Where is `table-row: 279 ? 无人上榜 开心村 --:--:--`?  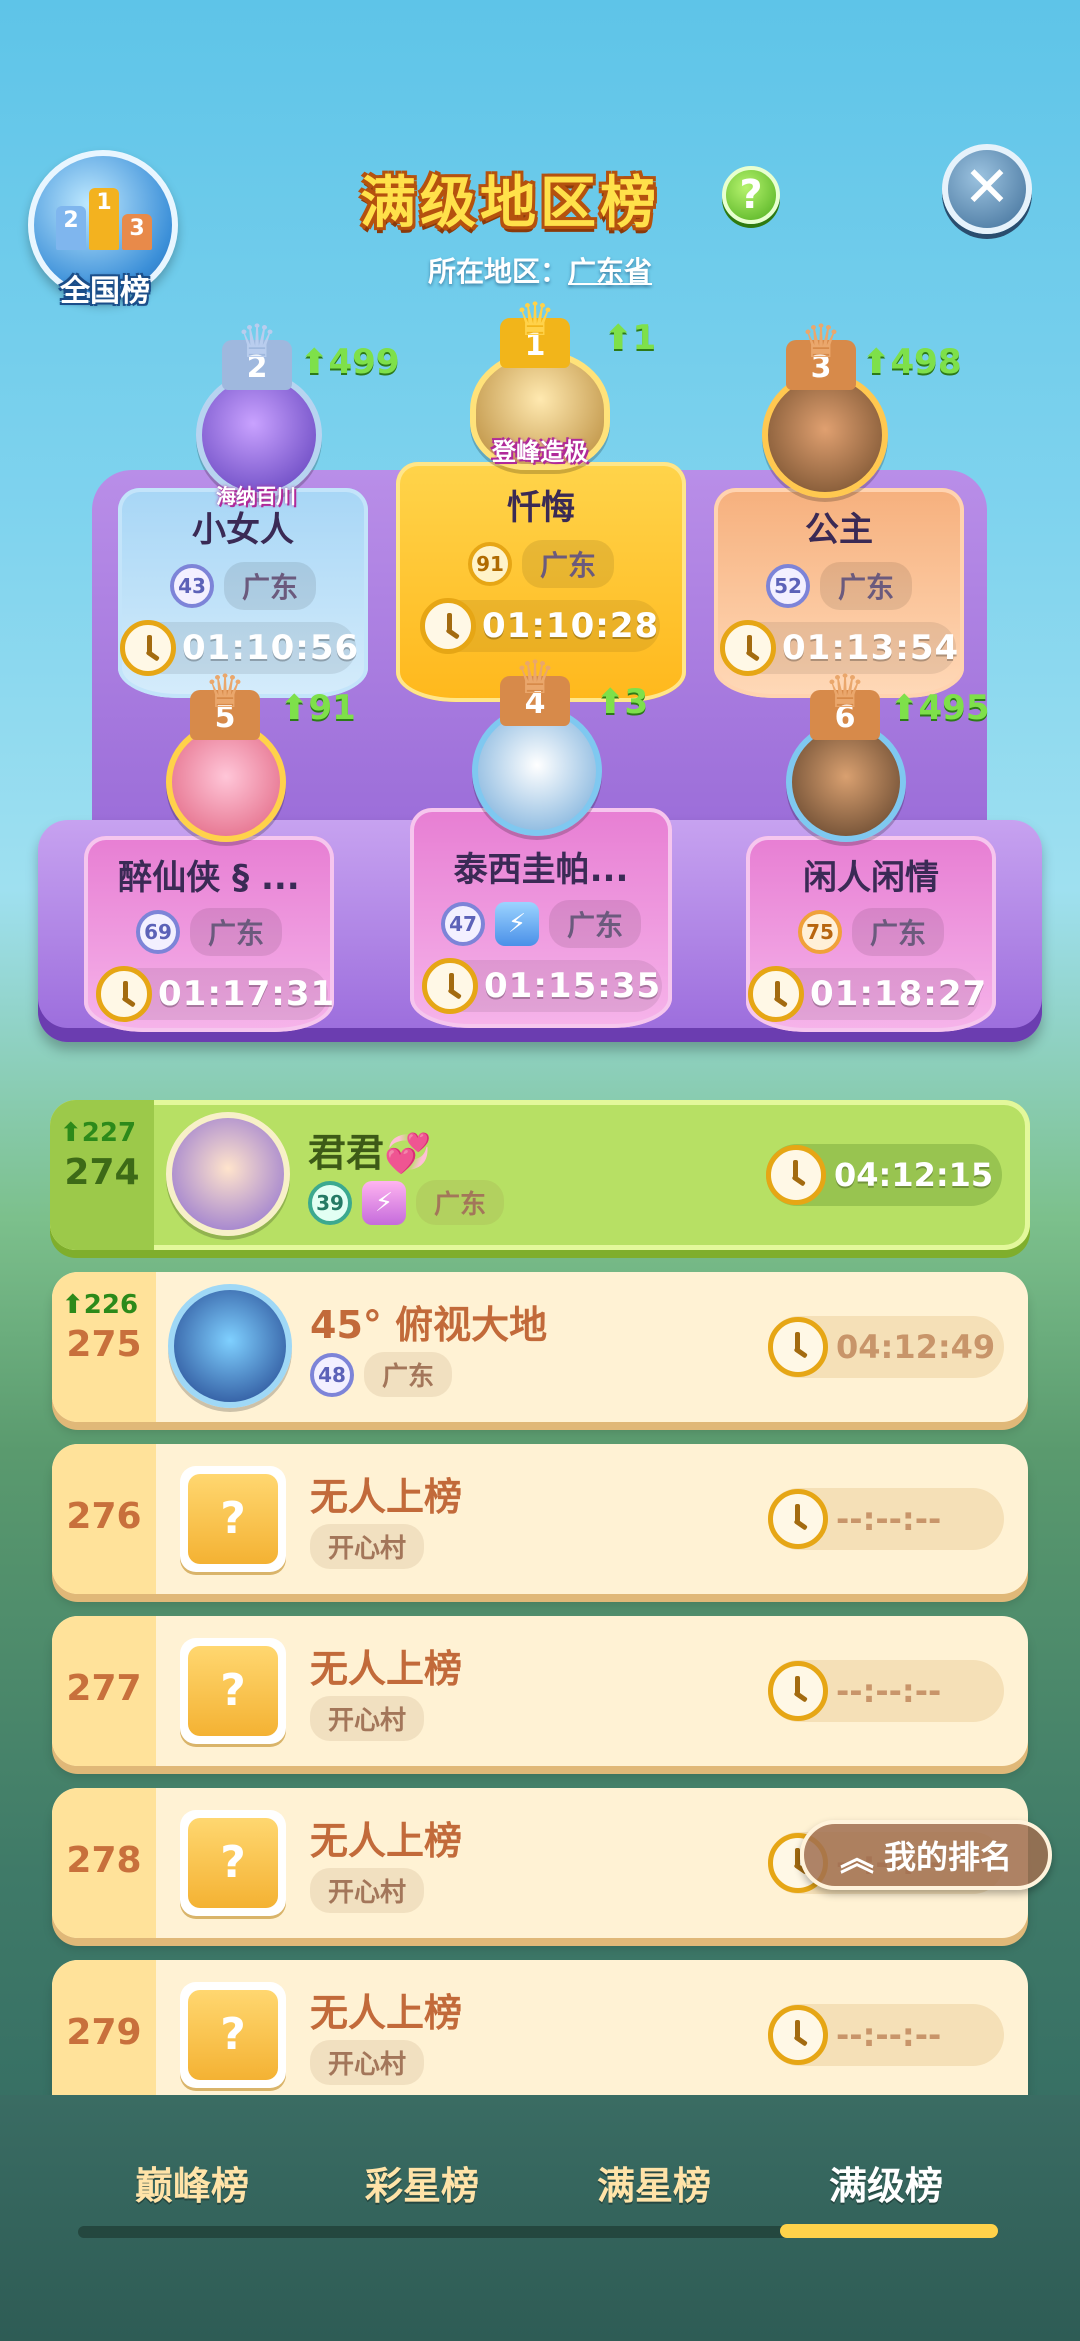
table-row: 279 ? 无人上榜 开心村 --:--:-- is located at coordinates (540, 2028).